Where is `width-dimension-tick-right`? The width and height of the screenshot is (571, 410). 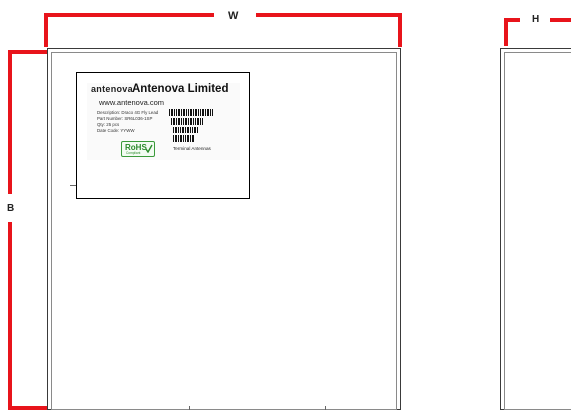
width-dimension-tick-right is located at coordinates (400, 30).